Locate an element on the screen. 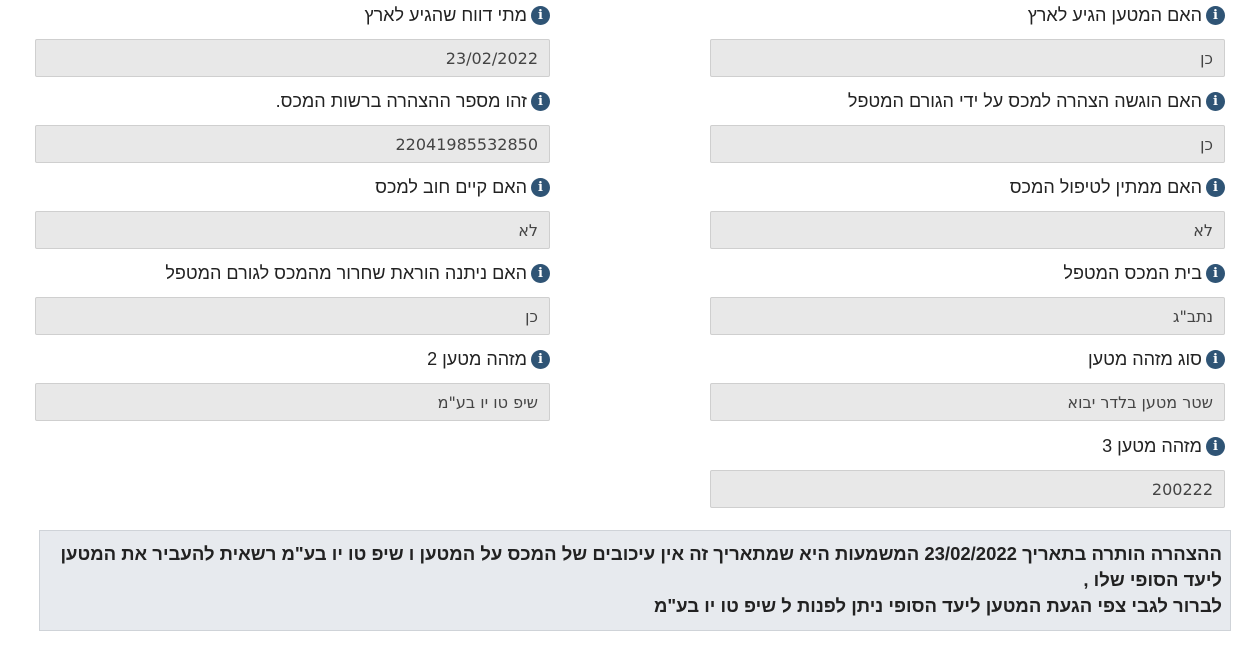 The image size is (1237, 652). cargo-arrived-value: כן is located at coordinates (967, 58).